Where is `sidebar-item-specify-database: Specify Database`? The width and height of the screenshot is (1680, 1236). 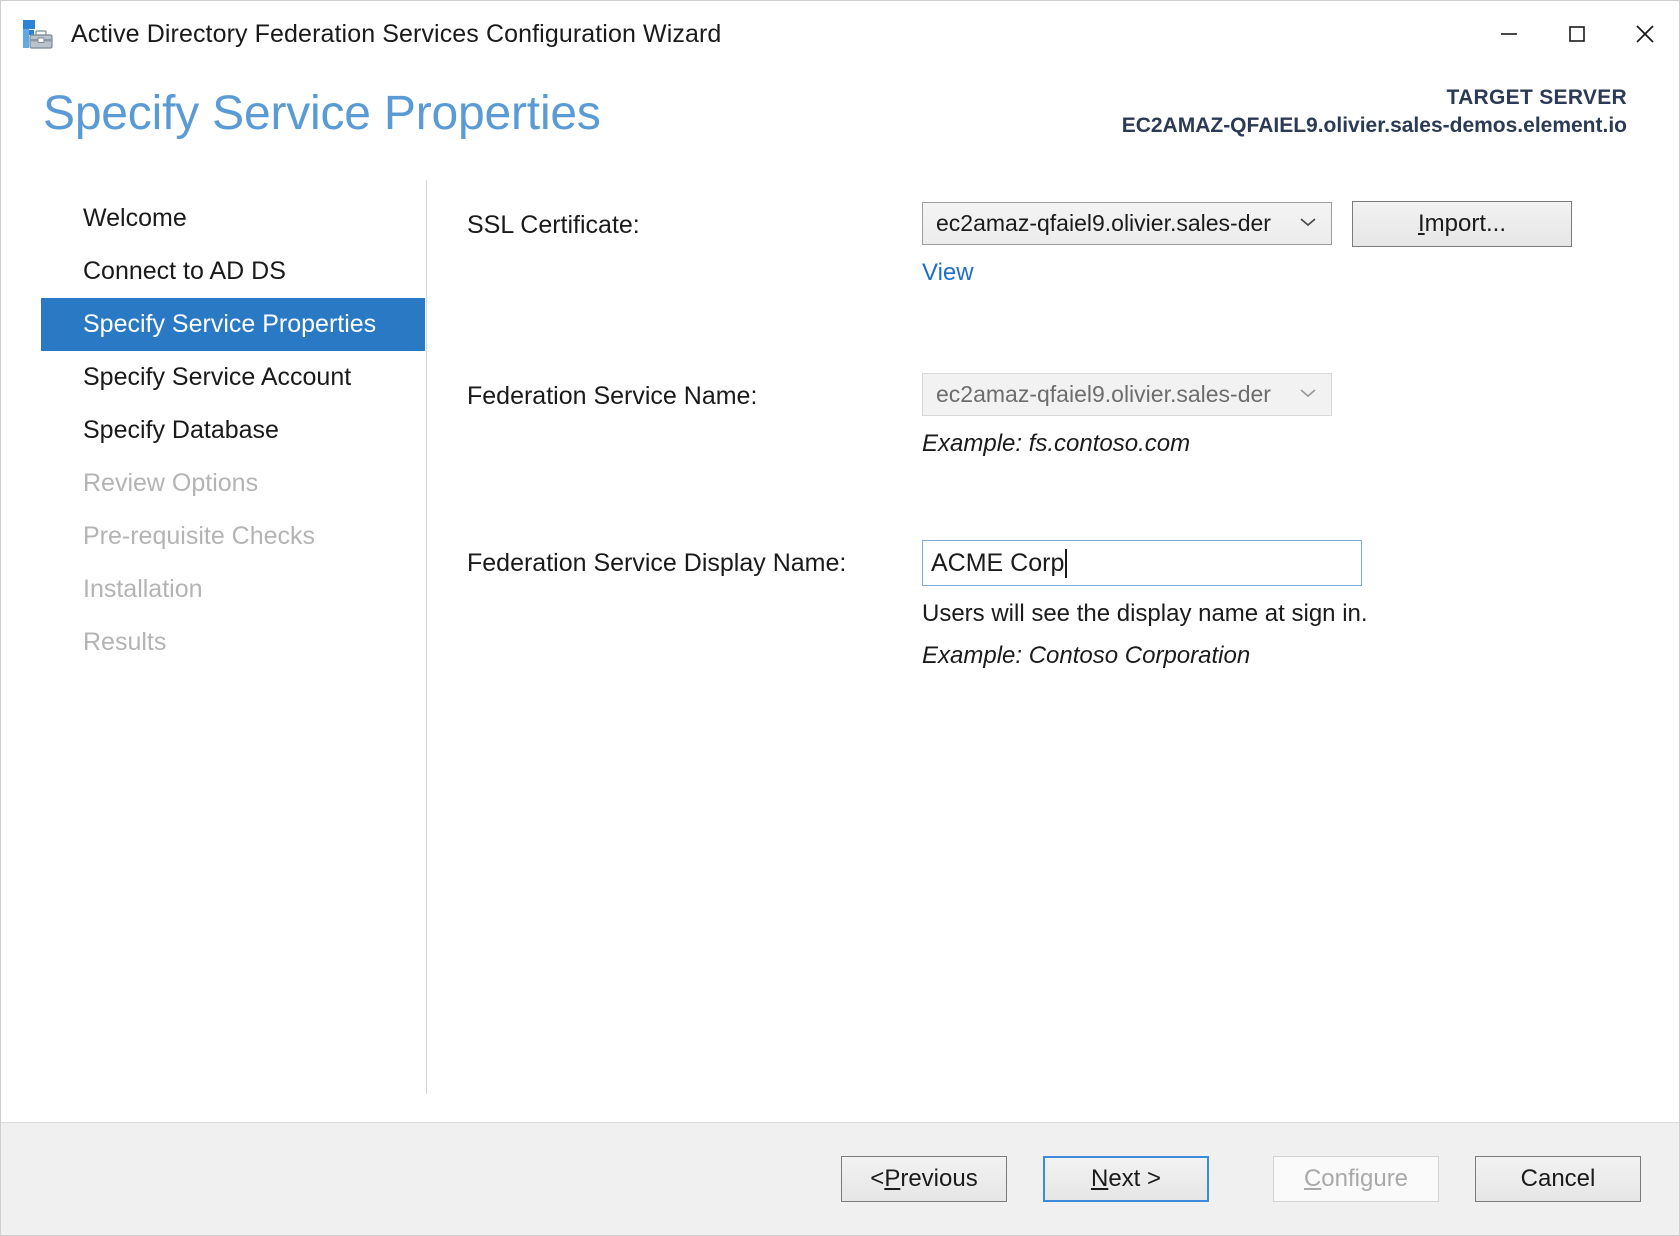
sidebar-item-specify-database: Specify Database is located at coordinates (233, 430).